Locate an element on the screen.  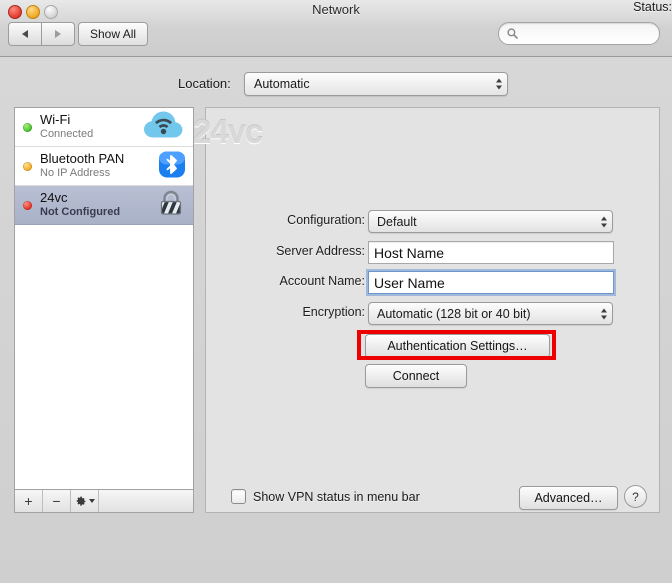
triangle-right-icon is located at coordinates (58, 34).